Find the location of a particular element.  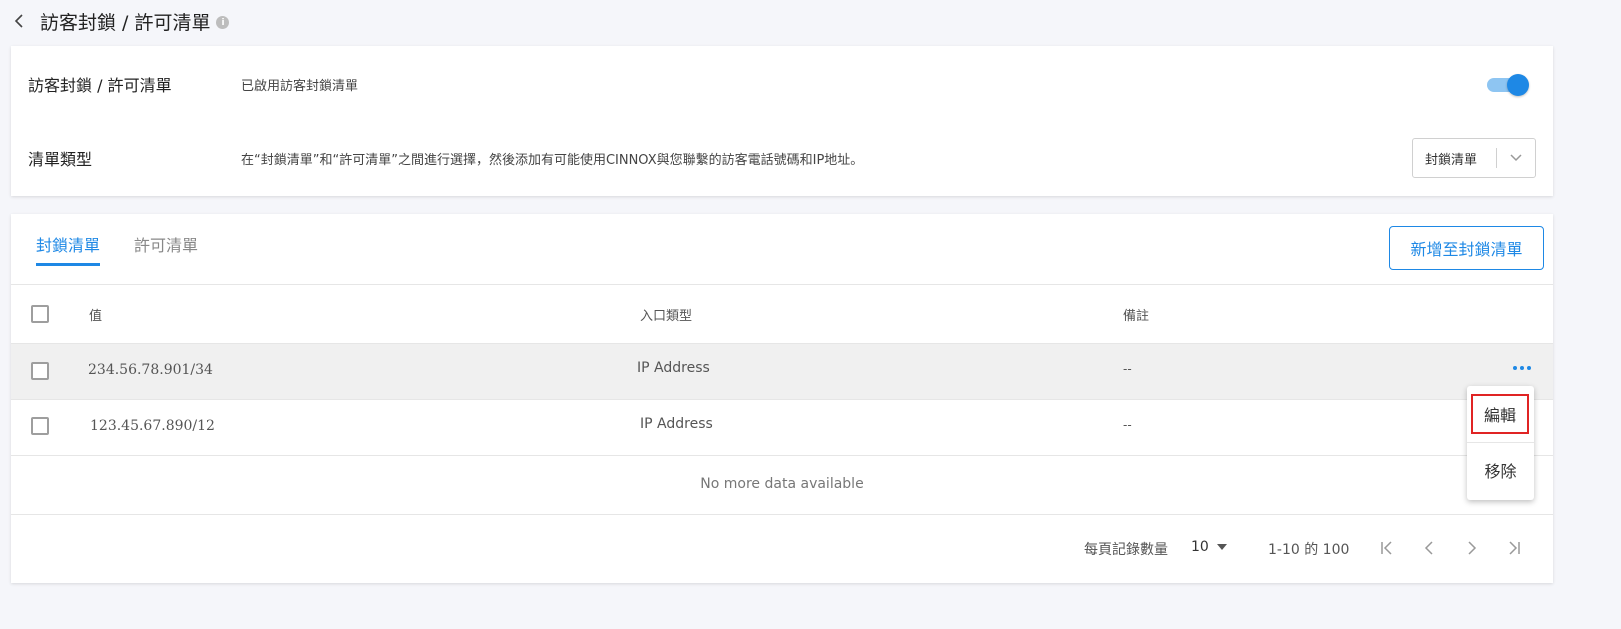

rows-per-page-value: 10 is located at coordinates (1200, 547).